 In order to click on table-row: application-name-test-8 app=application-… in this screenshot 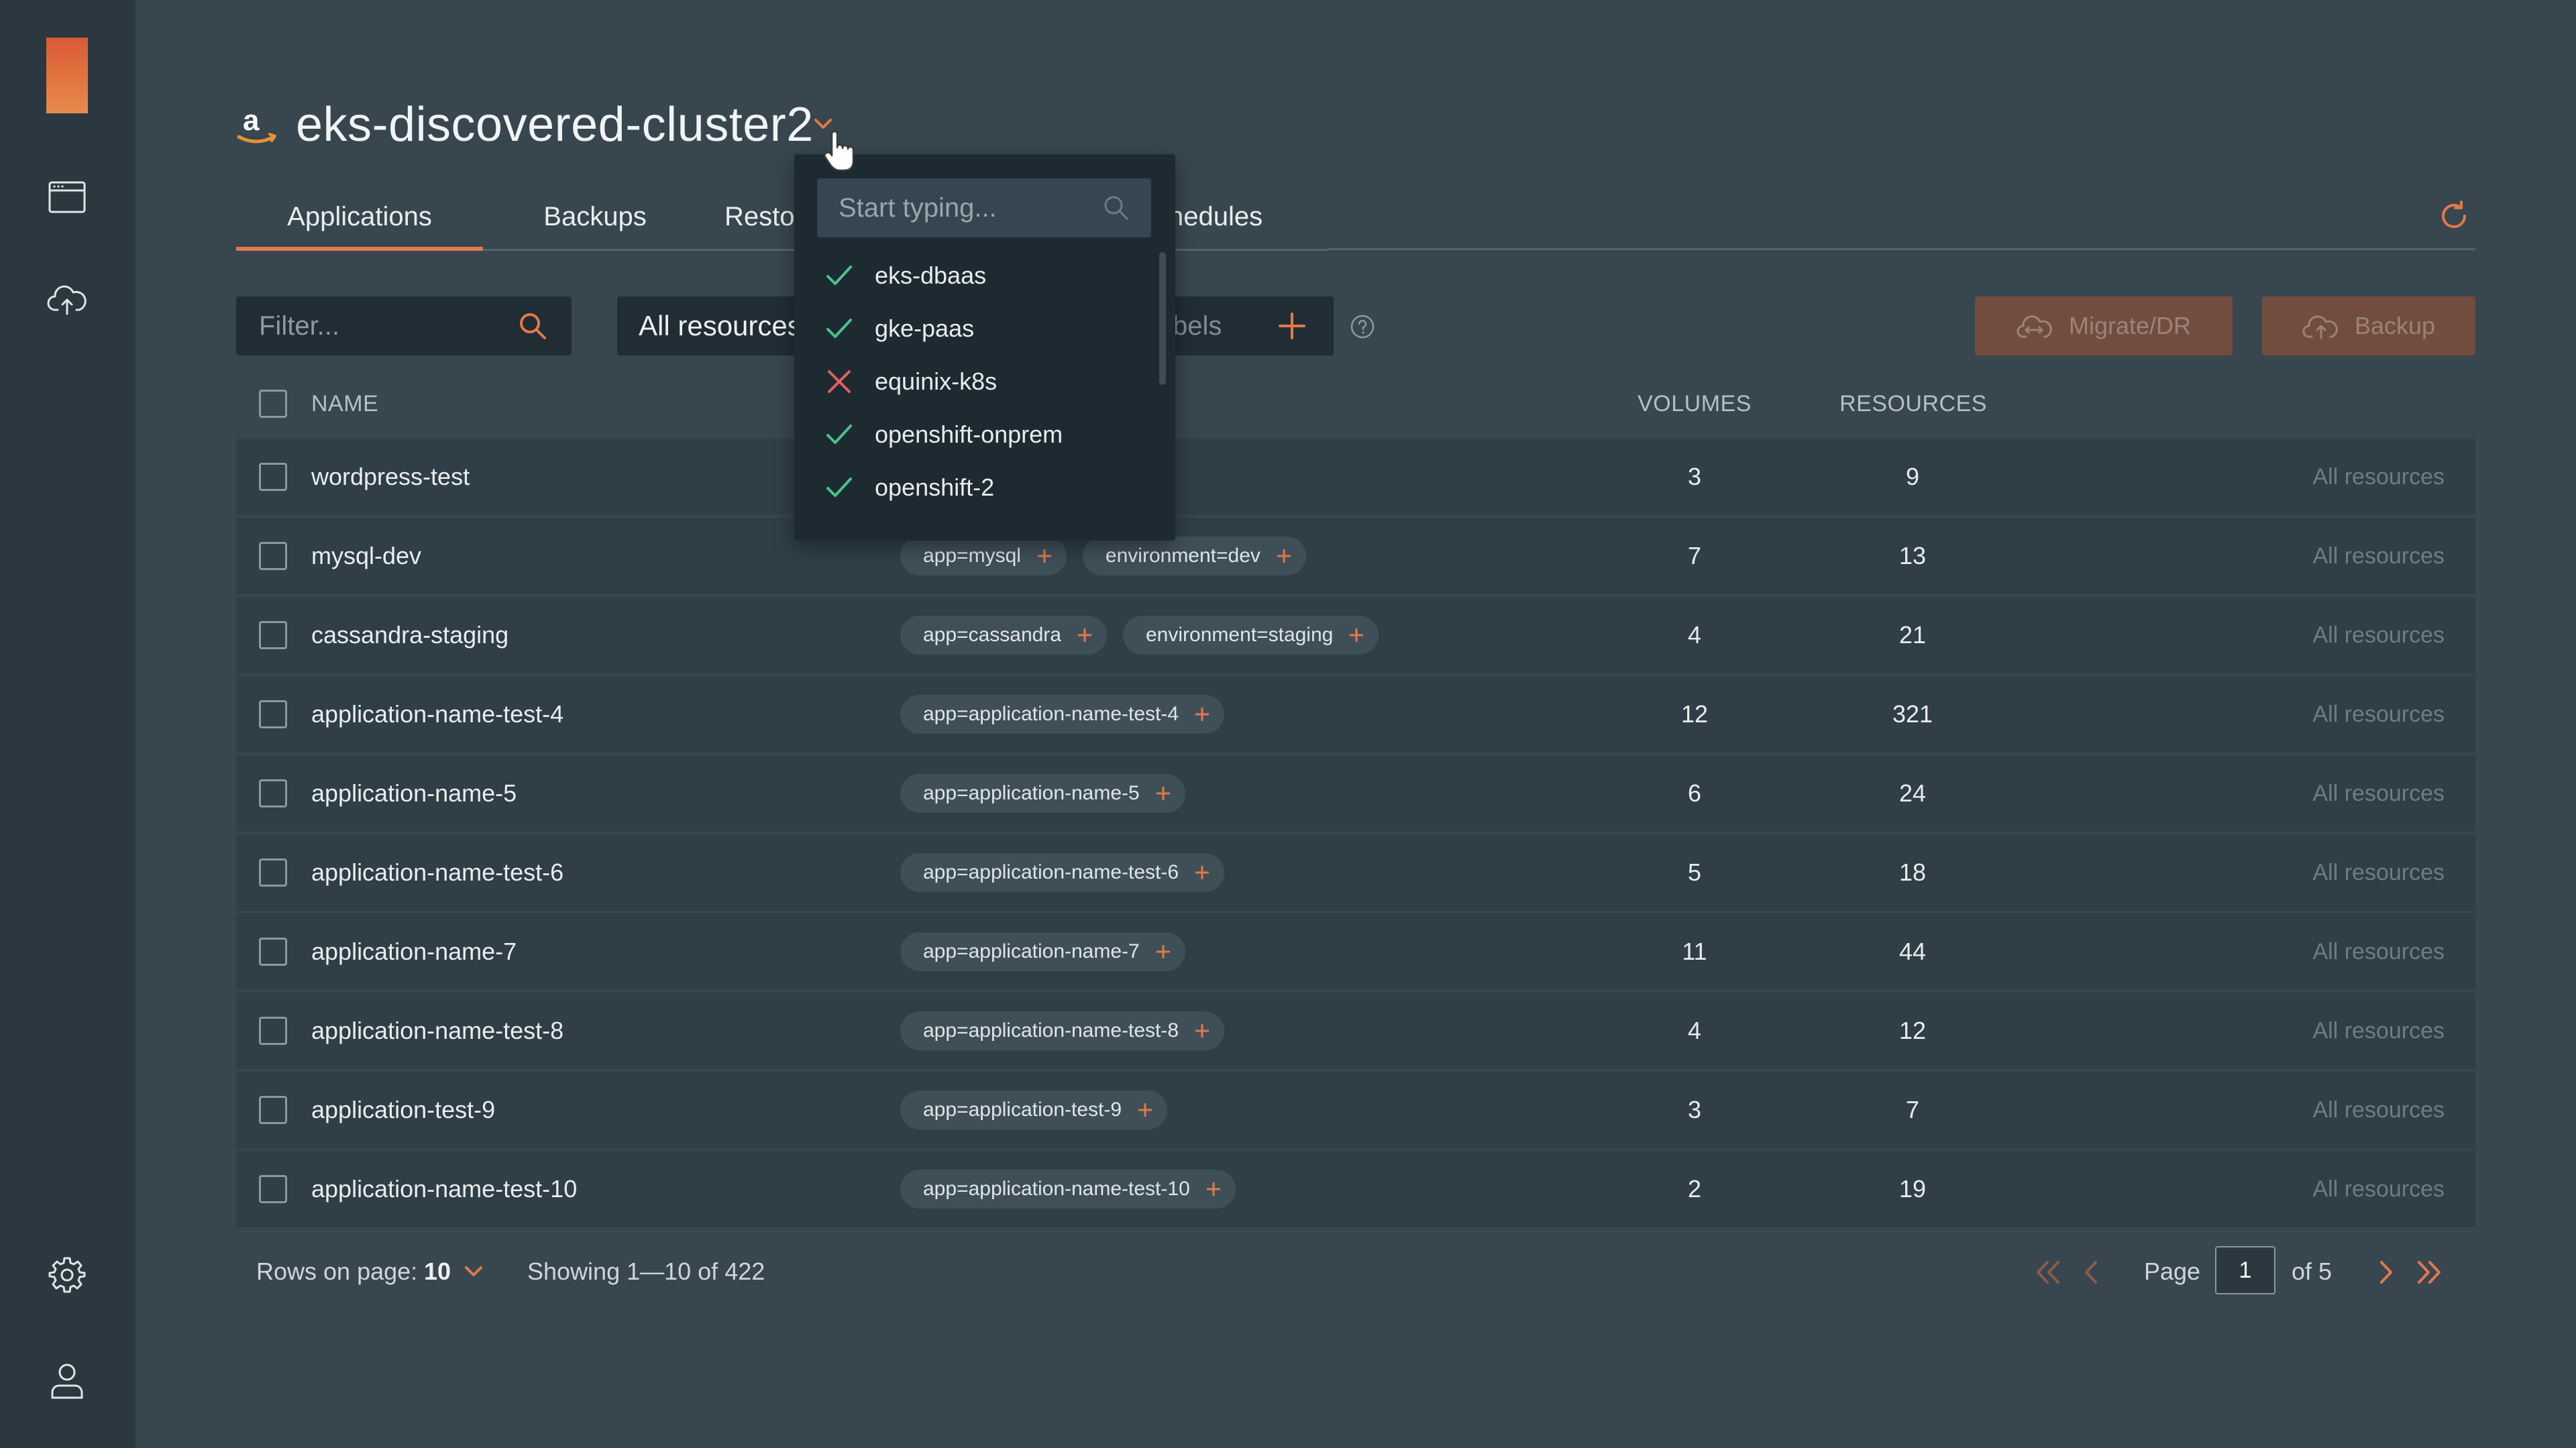, I will do `click(1355, 1031)`.